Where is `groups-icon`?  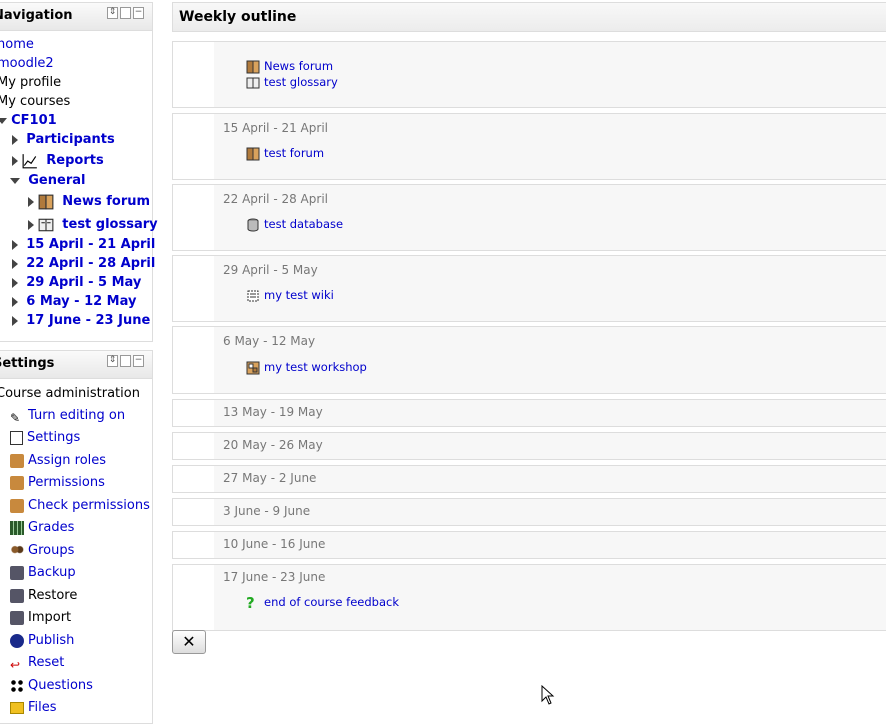
groups-icon is located at coordinates (17, 550).